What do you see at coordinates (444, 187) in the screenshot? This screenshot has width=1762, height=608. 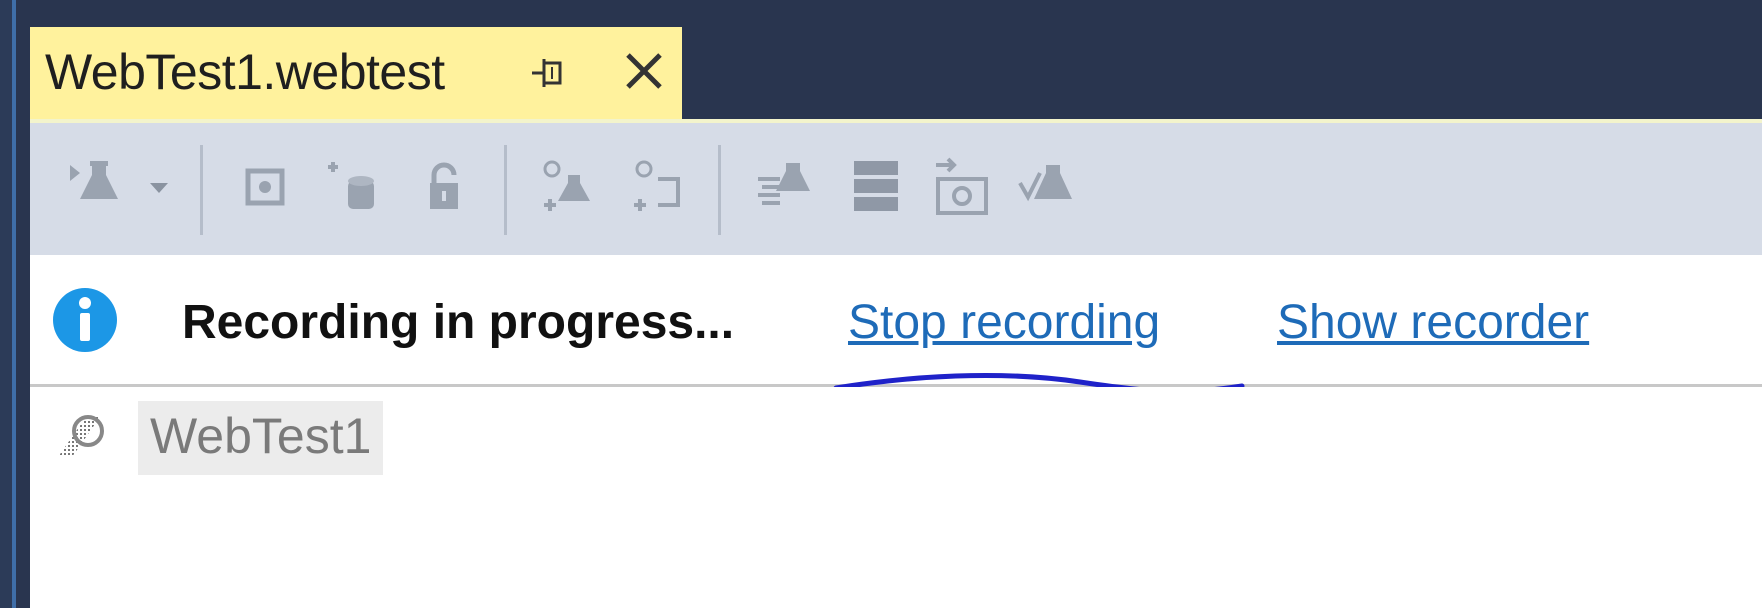 I see `lock-icon` at bounding box center [444, 187].